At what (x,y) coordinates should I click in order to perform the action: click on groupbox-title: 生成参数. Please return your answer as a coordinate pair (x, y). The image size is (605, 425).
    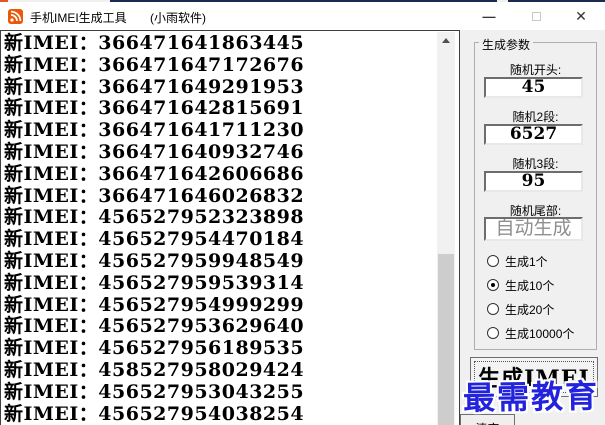
    Looking at the image, I should click on (506, 44).